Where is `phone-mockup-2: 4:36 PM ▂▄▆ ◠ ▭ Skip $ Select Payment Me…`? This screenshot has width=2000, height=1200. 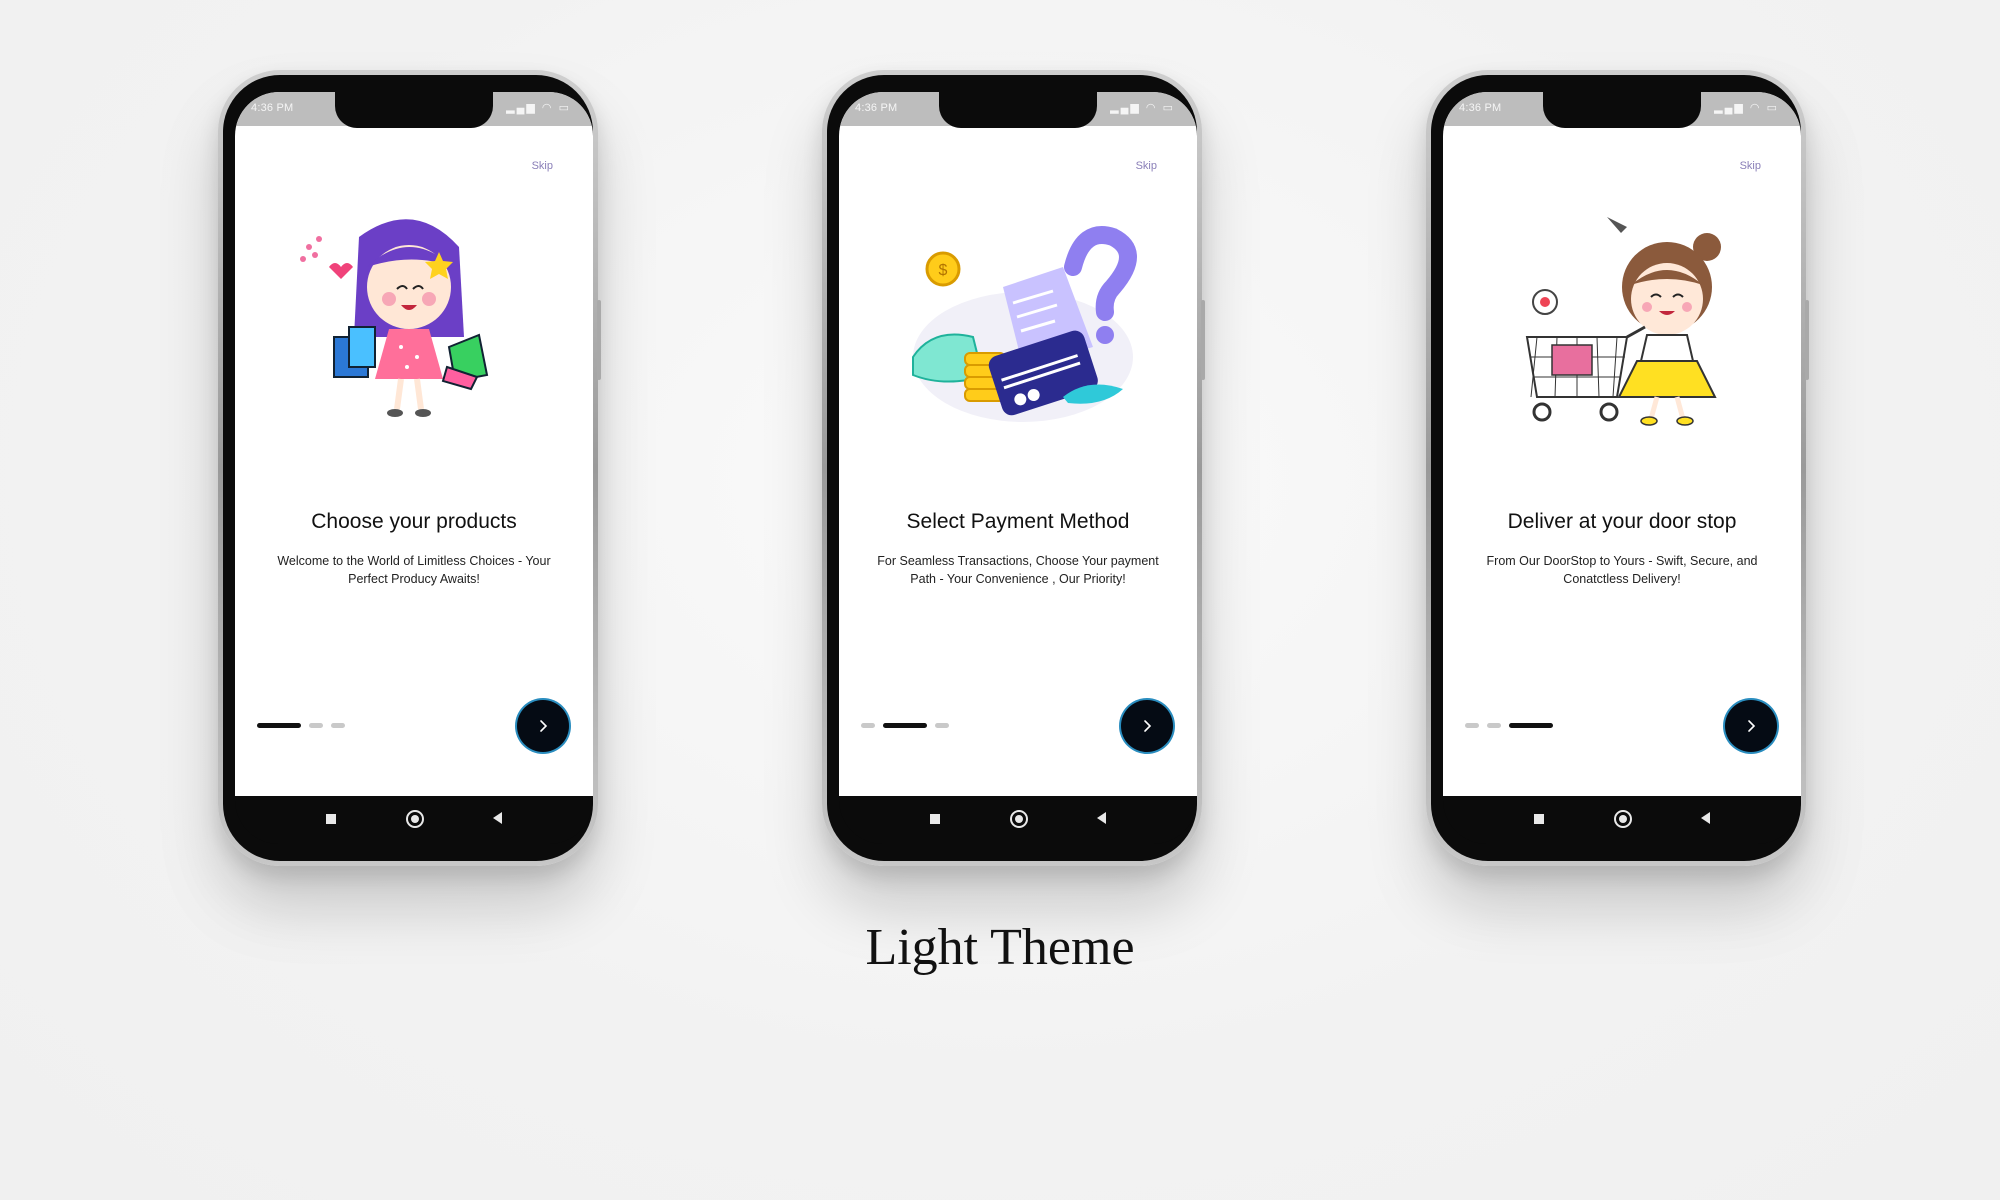 phone-mockup-2: 4:36 PM ▂▄▆ ◠ ▭ Skip $ Select Payment Me… is located at coordinates (1013, 468).